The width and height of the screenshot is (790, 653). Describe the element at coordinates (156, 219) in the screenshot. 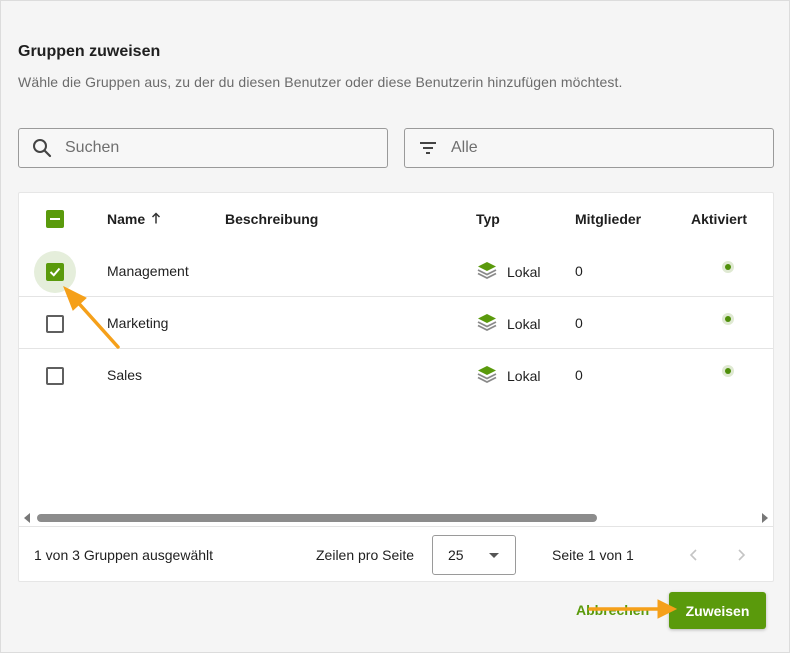

I see `sort-ascending-icon` at that location.